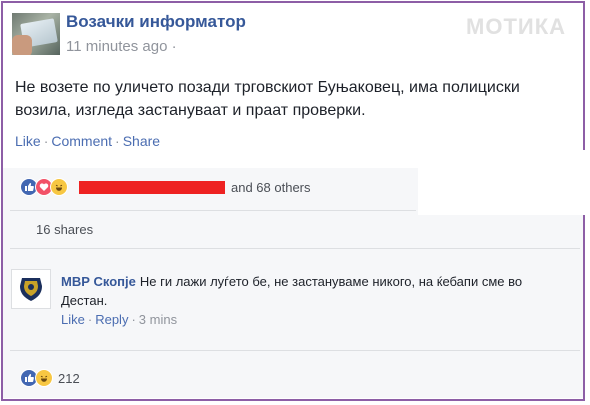  What do you see at coordinates (64, 229) in the screenshot?
I see `shares-count: 16 shares` at bounding box center [64, 229].